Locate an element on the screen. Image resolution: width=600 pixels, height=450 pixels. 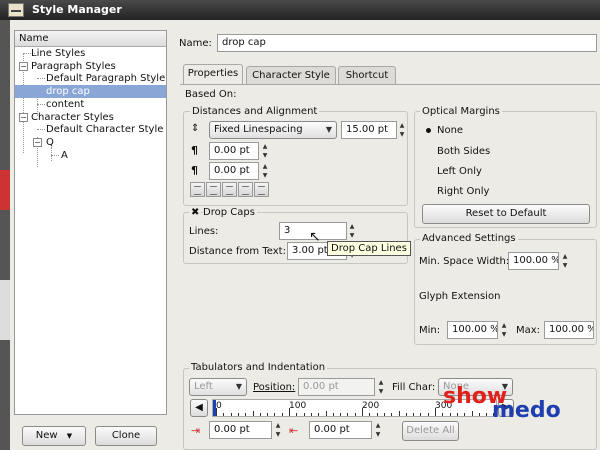
lines-spinner: ▲ ▼ is located at coordinates (352, 231).